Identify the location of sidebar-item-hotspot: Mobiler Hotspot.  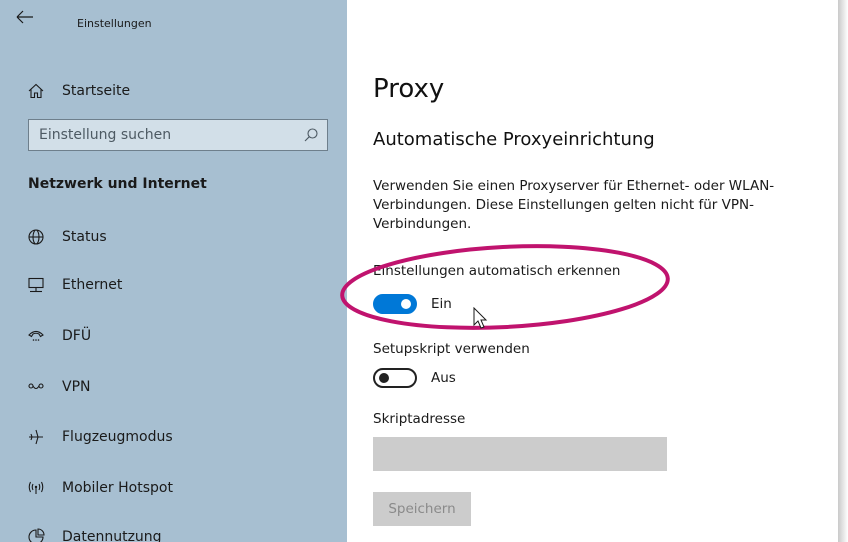
(173, 488).